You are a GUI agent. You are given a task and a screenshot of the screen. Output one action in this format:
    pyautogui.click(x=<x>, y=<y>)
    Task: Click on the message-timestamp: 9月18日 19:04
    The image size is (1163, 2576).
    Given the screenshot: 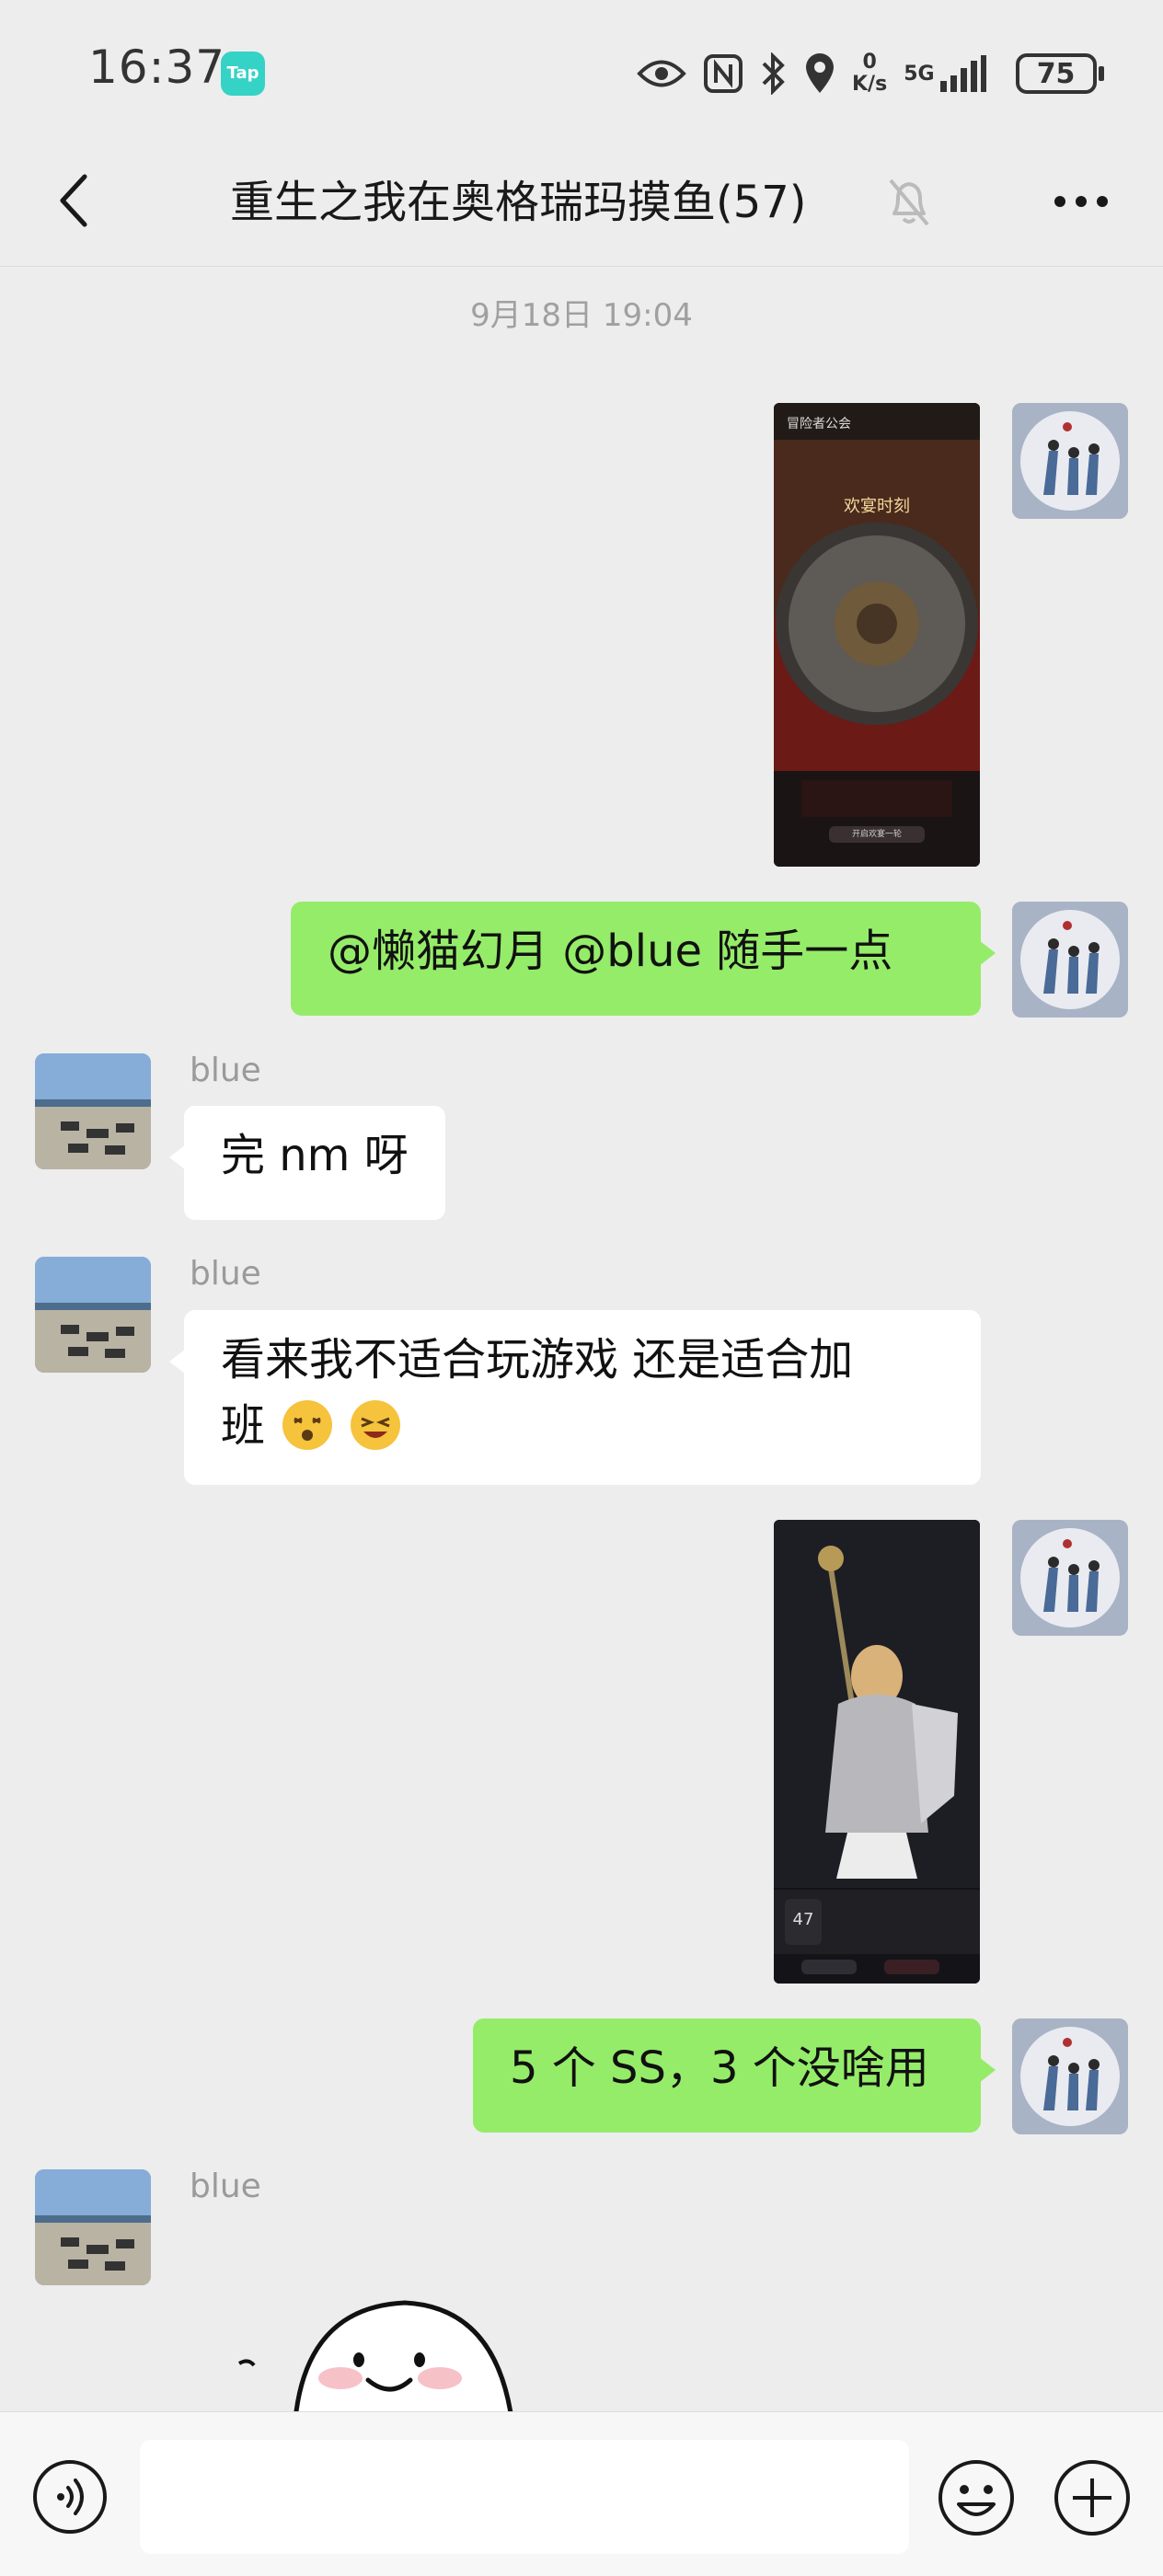 What is the action you would take?
    pyautogui.click(x=581, y=315)
    